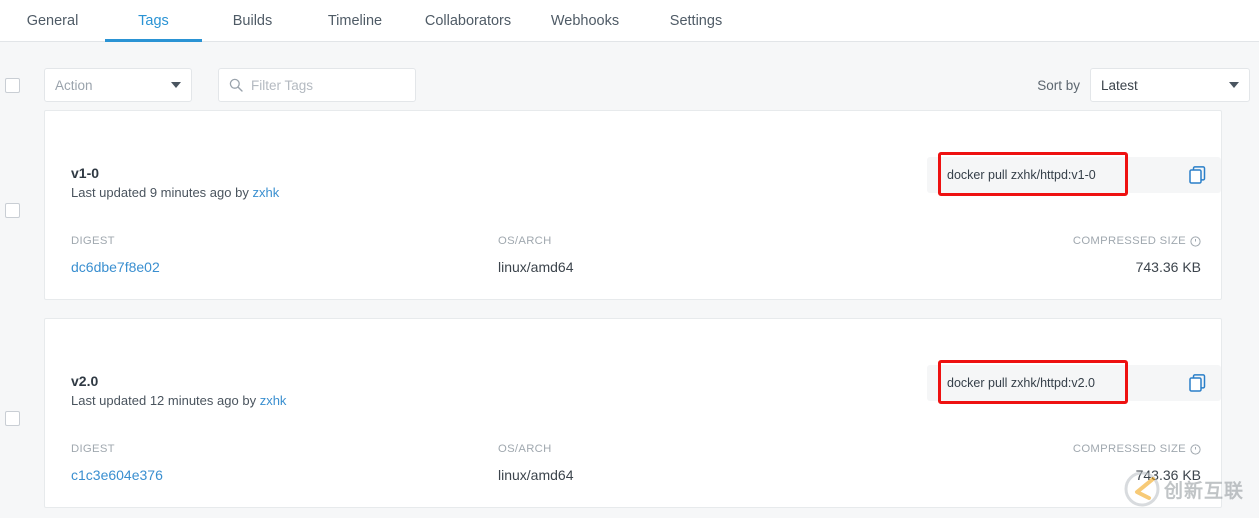 Image resolution: width=1259 pixels, height=518 pixels. I want to click on tab-timeline-label: Timeline, so click(355, 20).